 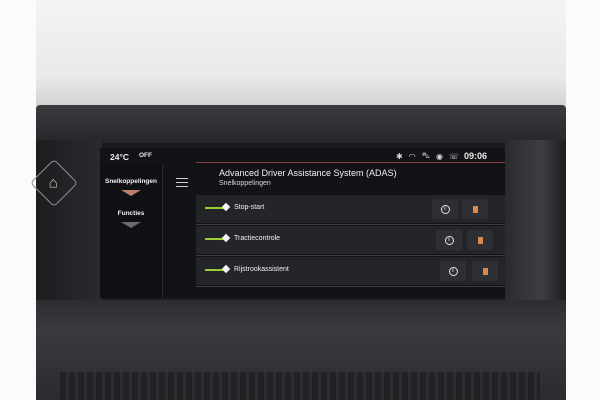 What do you see at coordinates (350, 209) in the screenshot?
I see `shortcut-row-stop-start: Stop-start i` at bounding box center [350, 209].